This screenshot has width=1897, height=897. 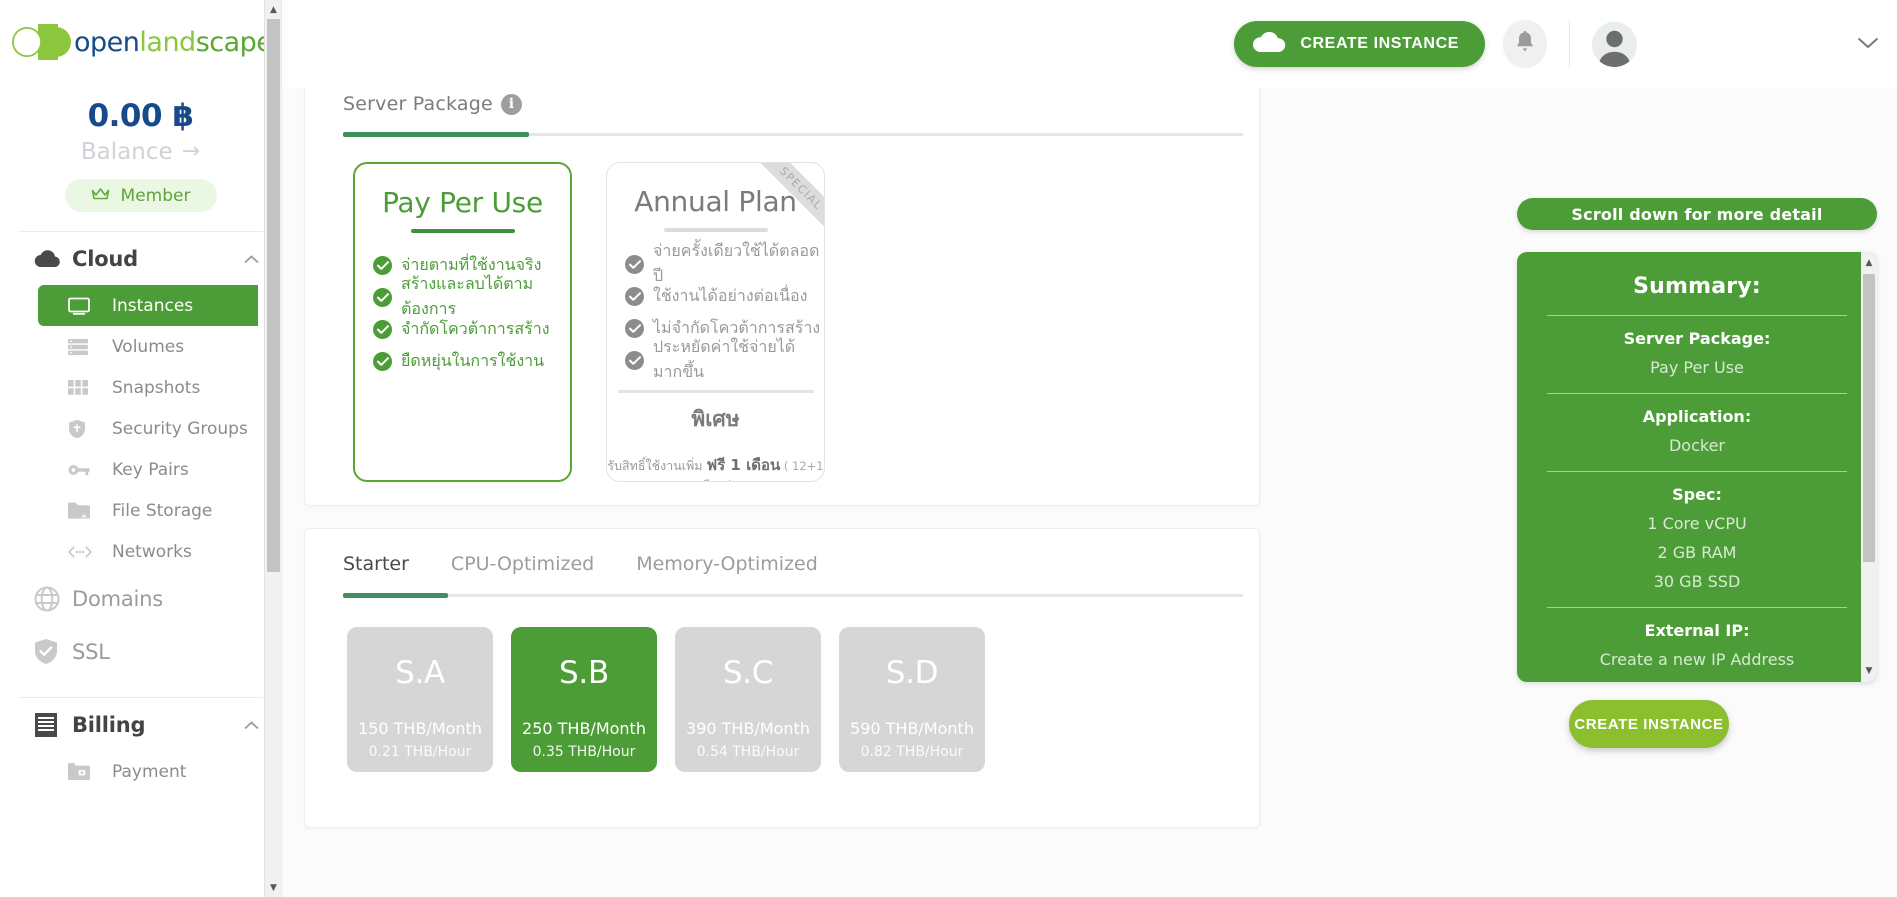 I want to click on create-instance-button-bottom: CREATE INSTANCE, so click(x=1649, y=724).